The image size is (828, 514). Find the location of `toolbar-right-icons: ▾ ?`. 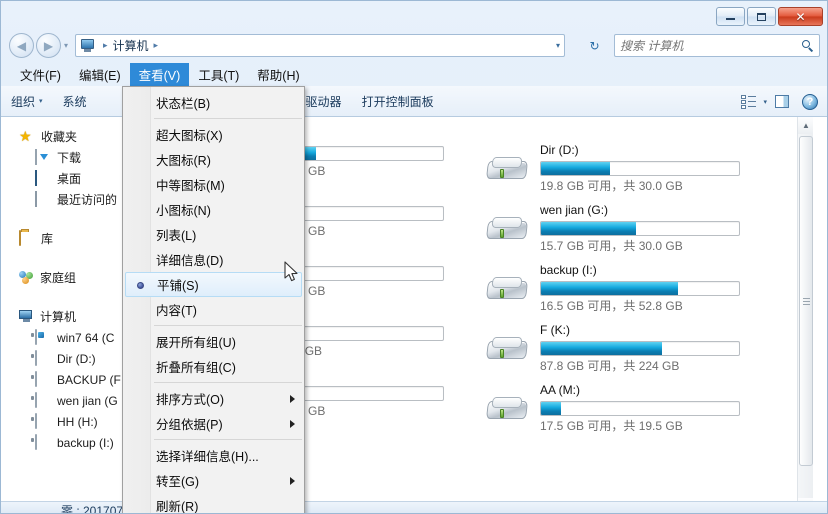

toolbar-right-icons: ▾ ? is located at coordinates (779, 101).